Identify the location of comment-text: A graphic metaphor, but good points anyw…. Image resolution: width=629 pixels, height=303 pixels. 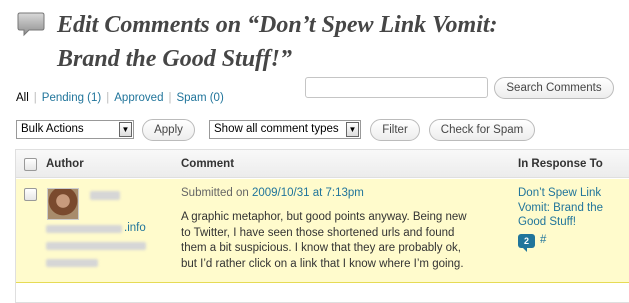
(324, 240).